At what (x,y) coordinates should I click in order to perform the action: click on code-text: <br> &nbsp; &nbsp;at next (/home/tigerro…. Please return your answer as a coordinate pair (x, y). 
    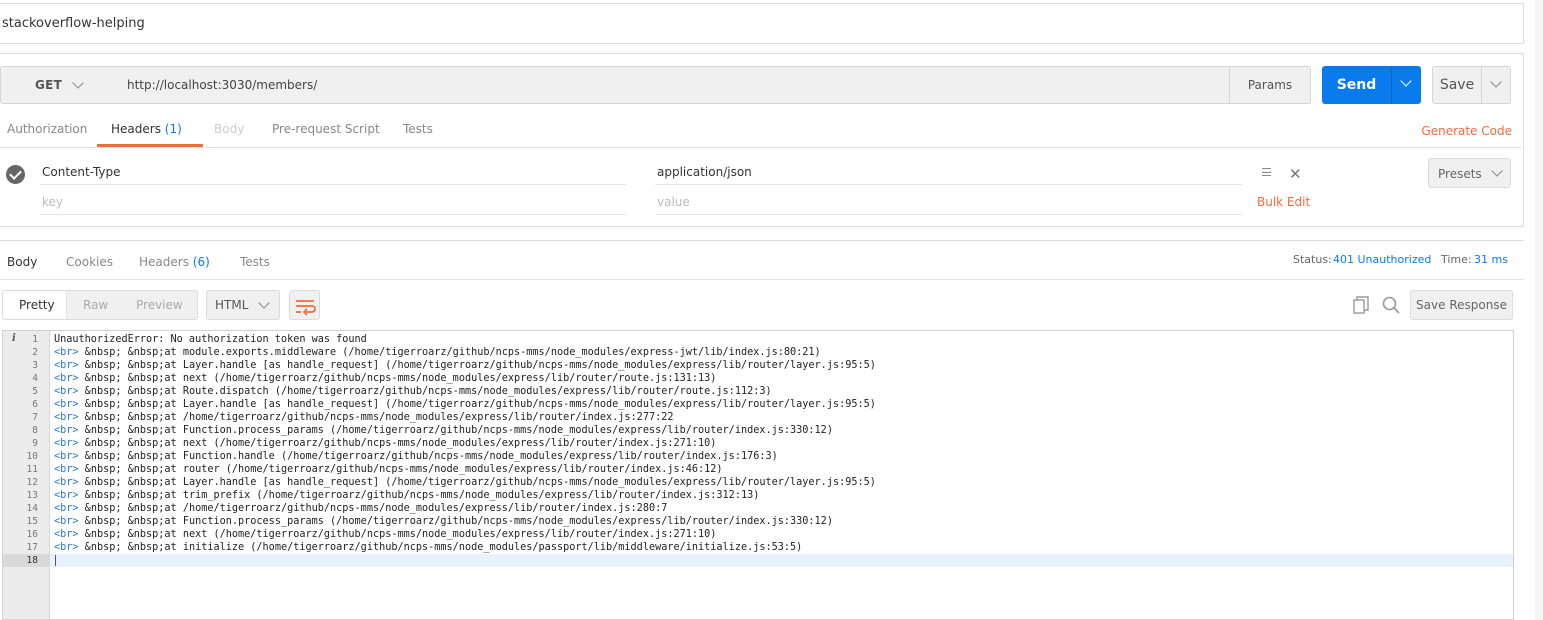
    Looking at the image, I should click on (385, 534).